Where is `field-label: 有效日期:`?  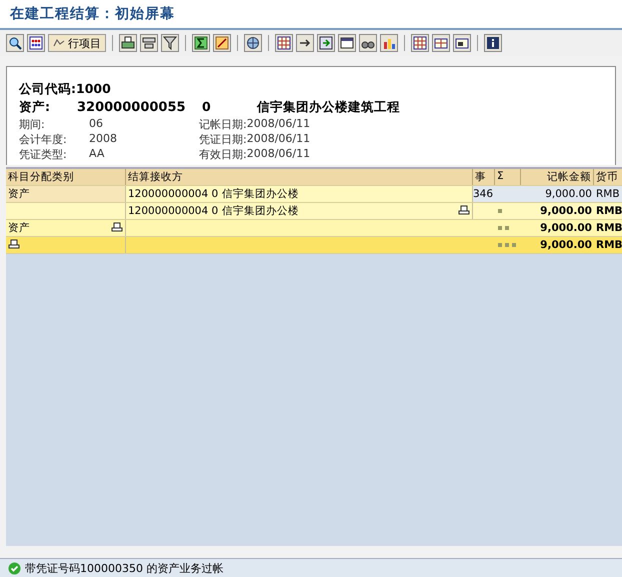 field-label: 有效日期: is located at coordinates (223, 154).